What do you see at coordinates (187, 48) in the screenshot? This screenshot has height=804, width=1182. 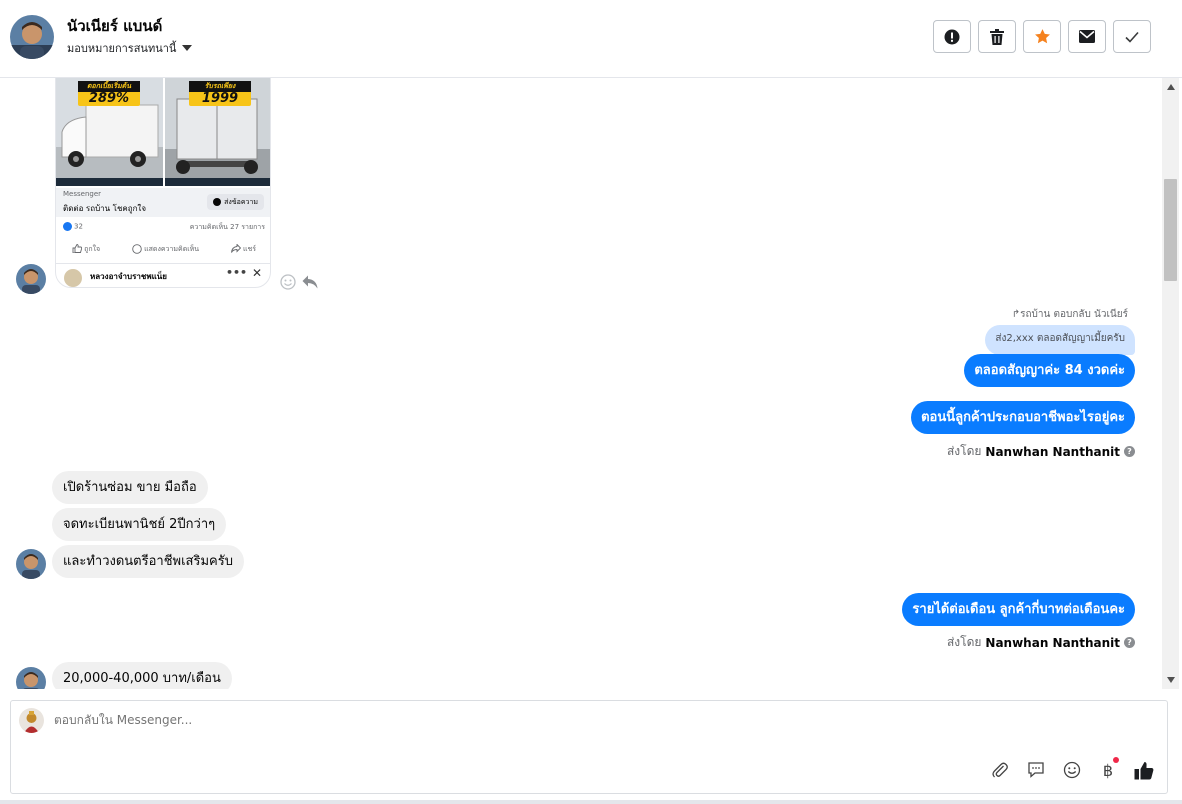 I see `caret-down-icon` at bounding box center [187, 48].